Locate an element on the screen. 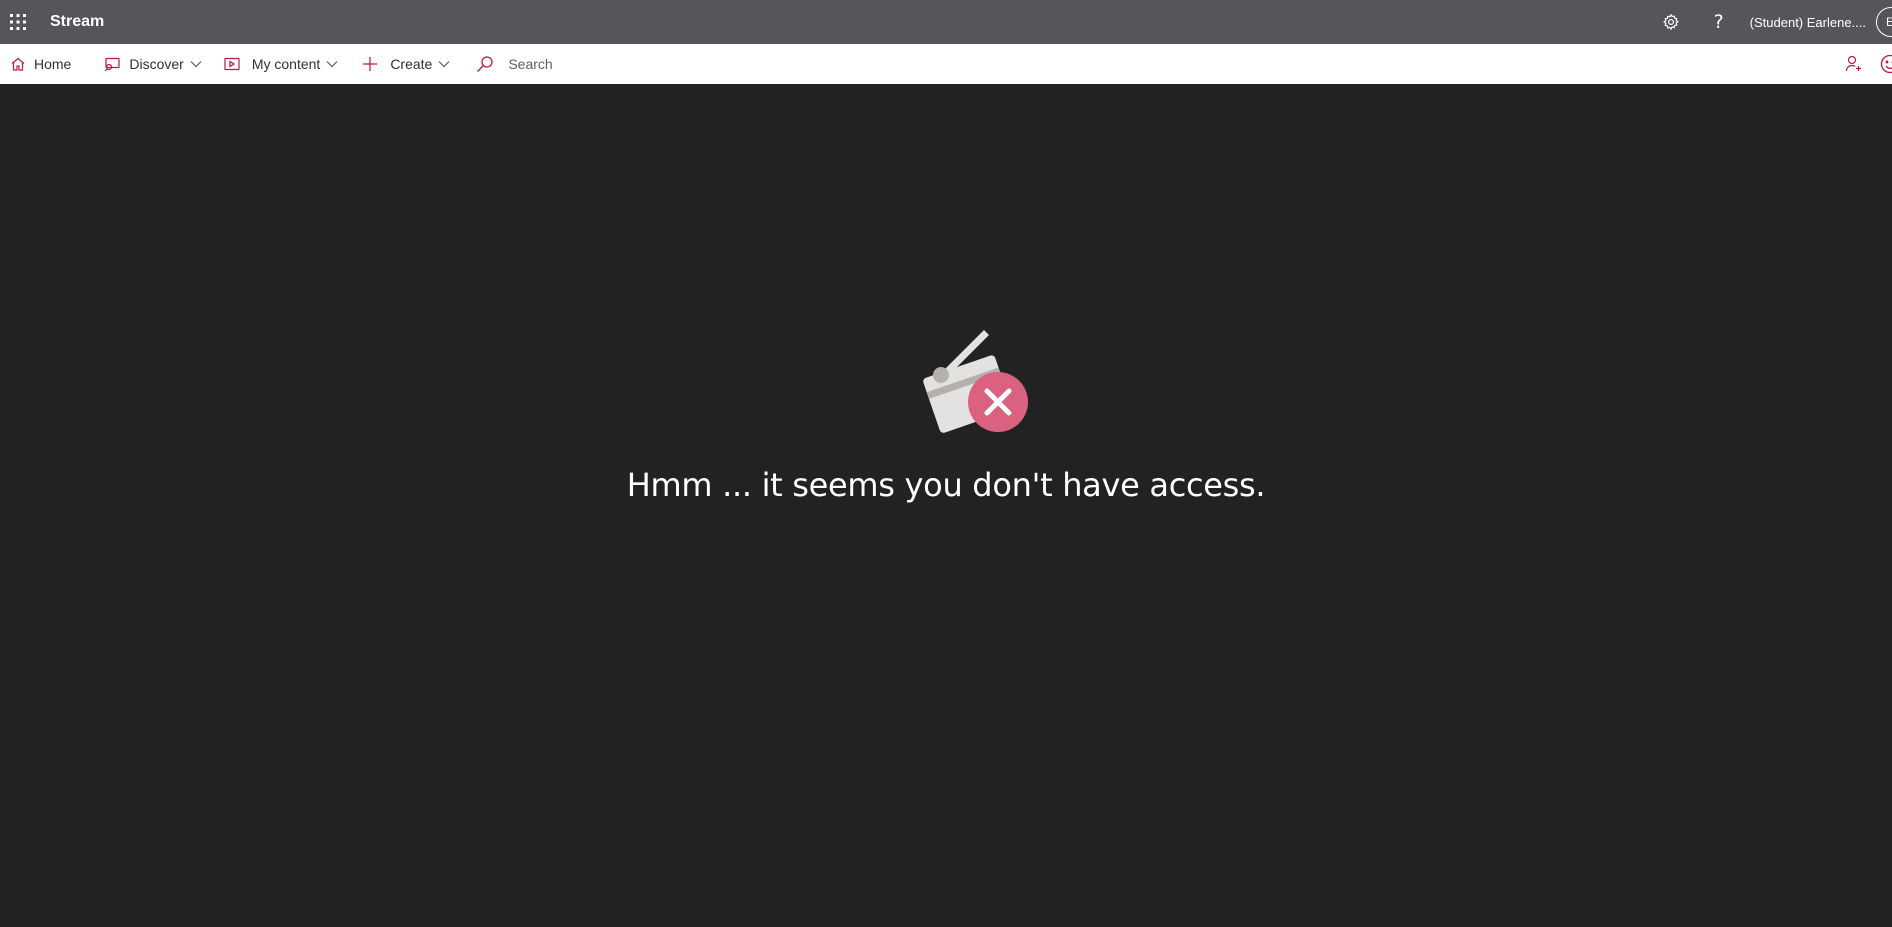 The image size is (1892, 927). app-title: Stream is located at coordinates (77, 22).